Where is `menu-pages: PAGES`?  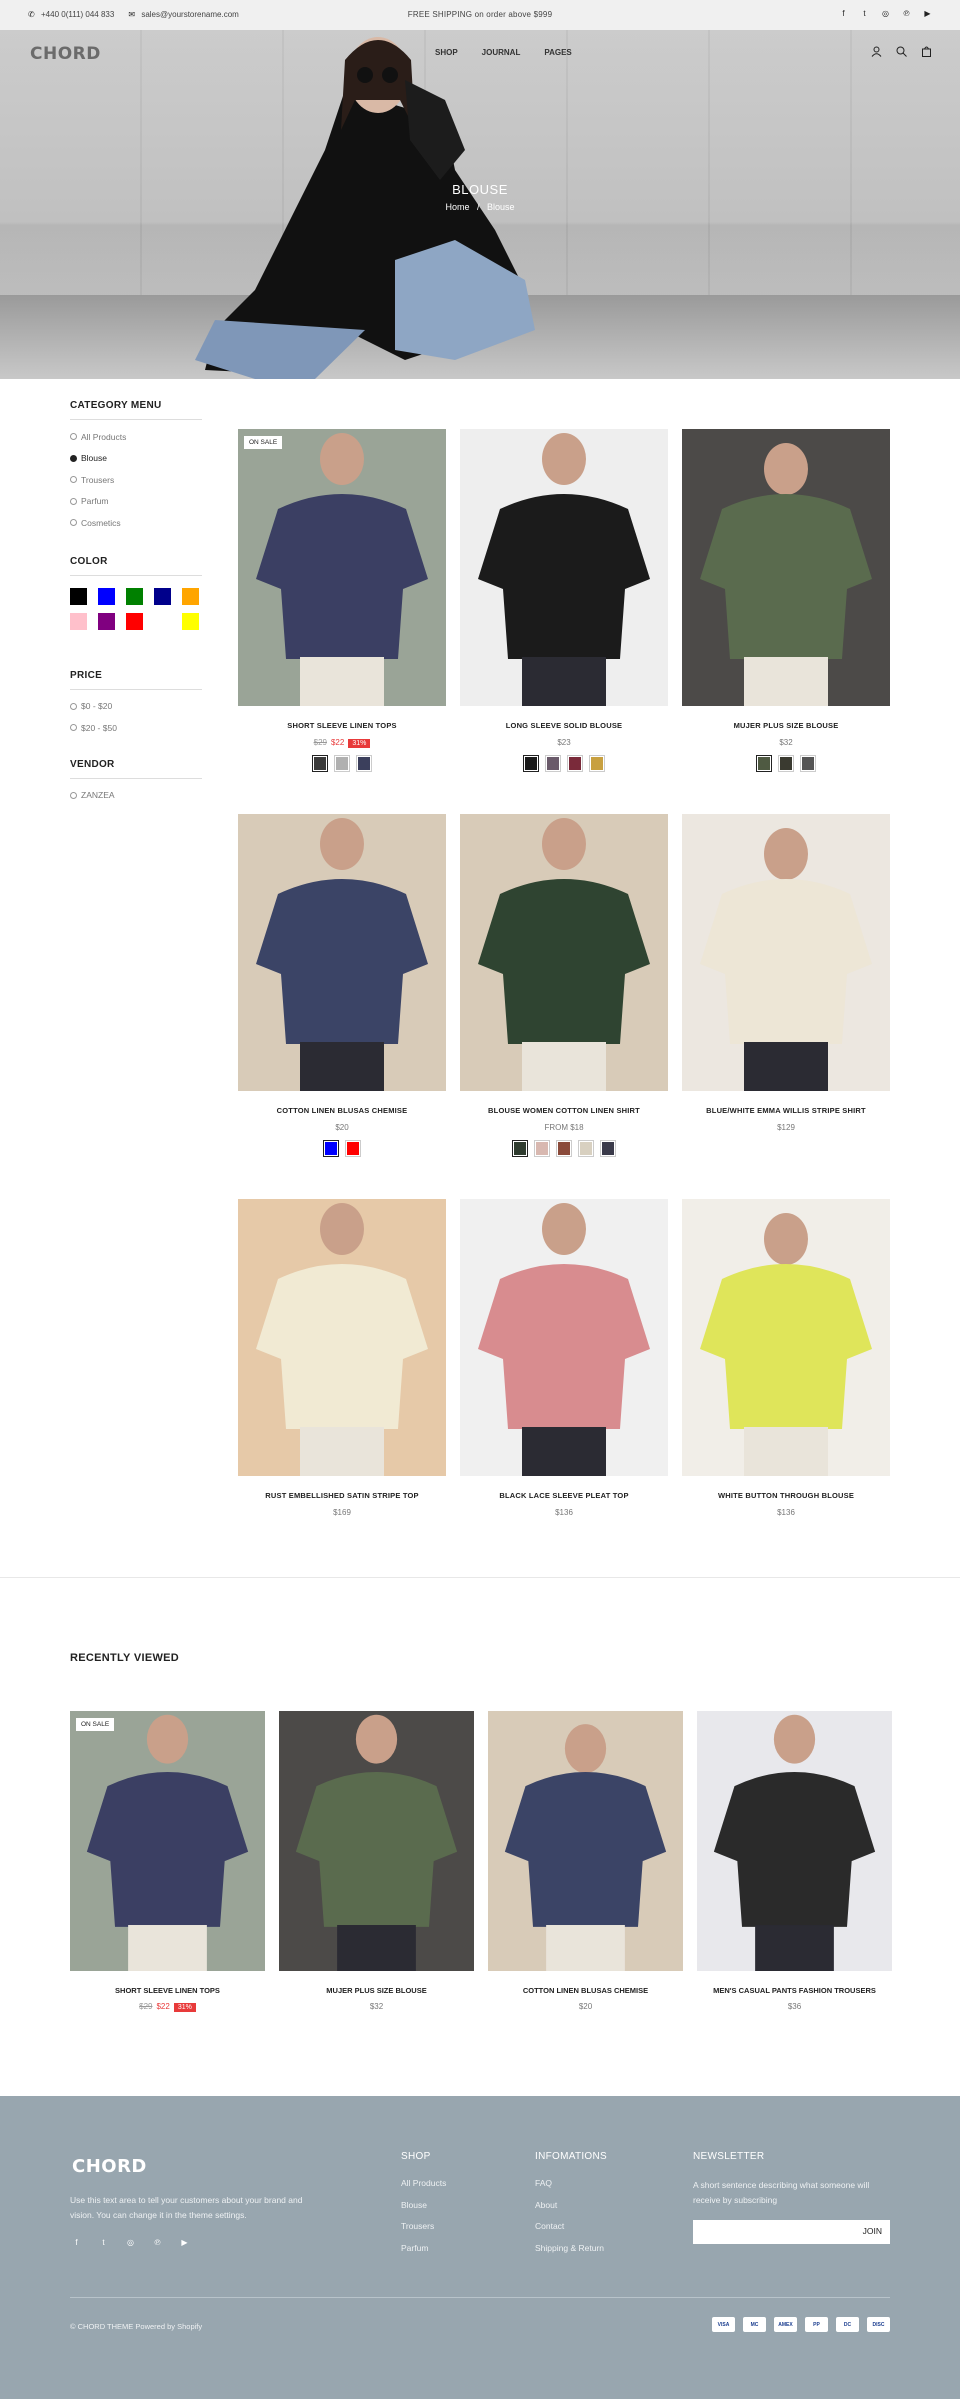 menu-pages: PAGES is located at coordinates (557, 52).